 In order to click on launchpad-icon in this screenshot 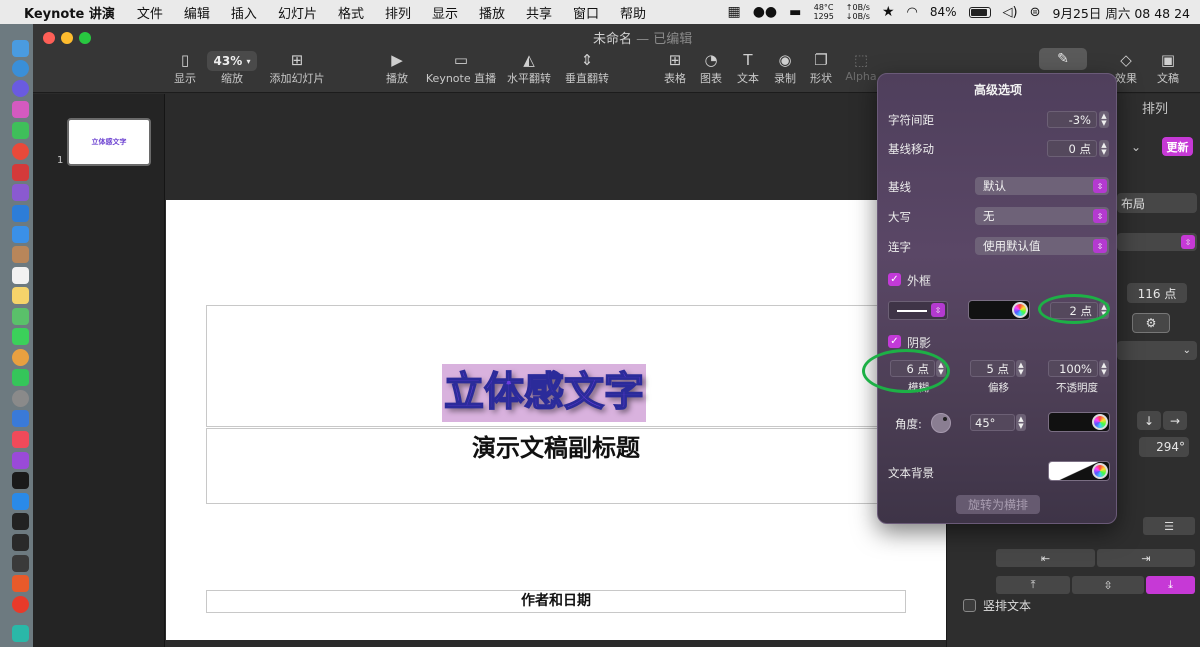, I will do `click(20, 109)`.